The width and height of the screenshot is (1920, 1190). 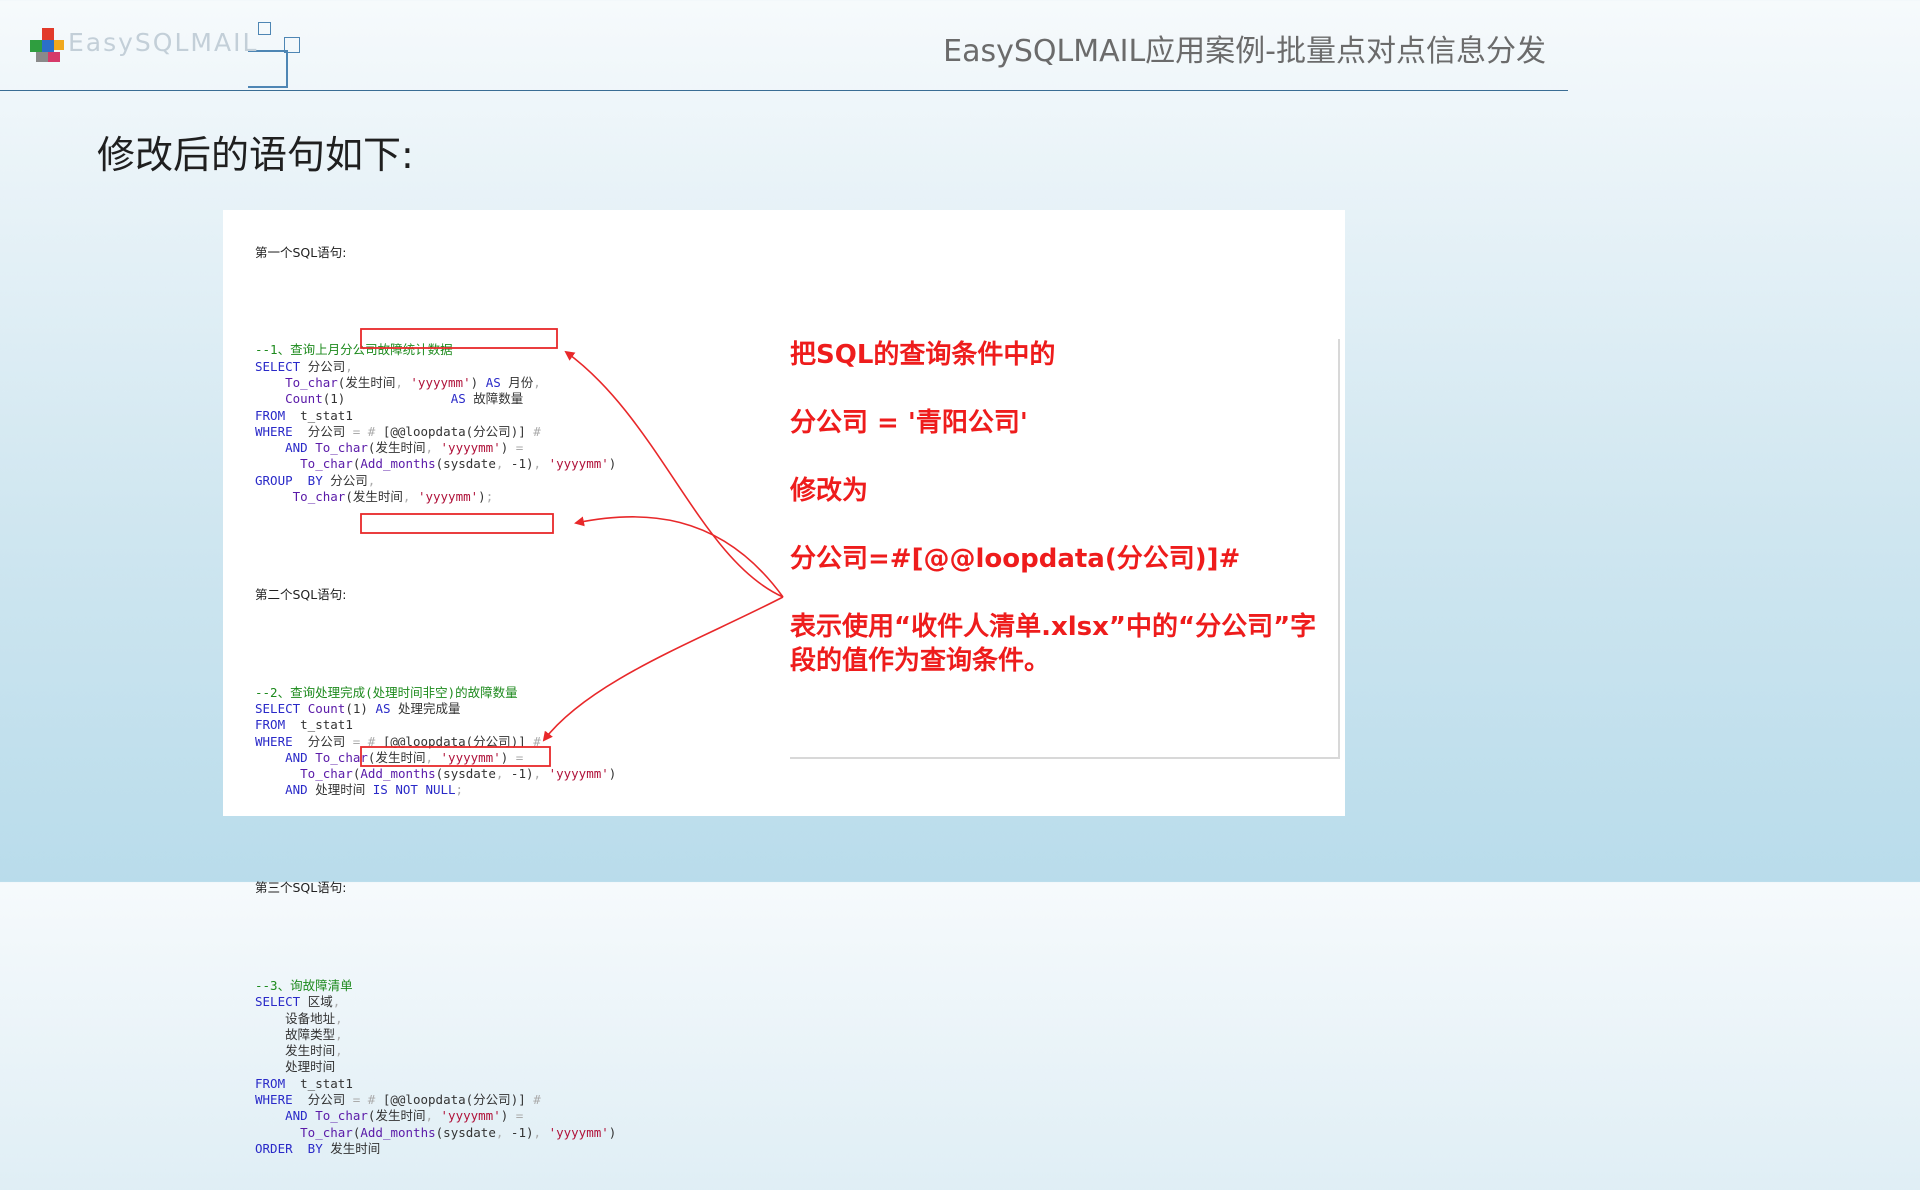 I want to click on code-token: --1、查询上月分公司故障统计数据, so click(x=354, y=350).